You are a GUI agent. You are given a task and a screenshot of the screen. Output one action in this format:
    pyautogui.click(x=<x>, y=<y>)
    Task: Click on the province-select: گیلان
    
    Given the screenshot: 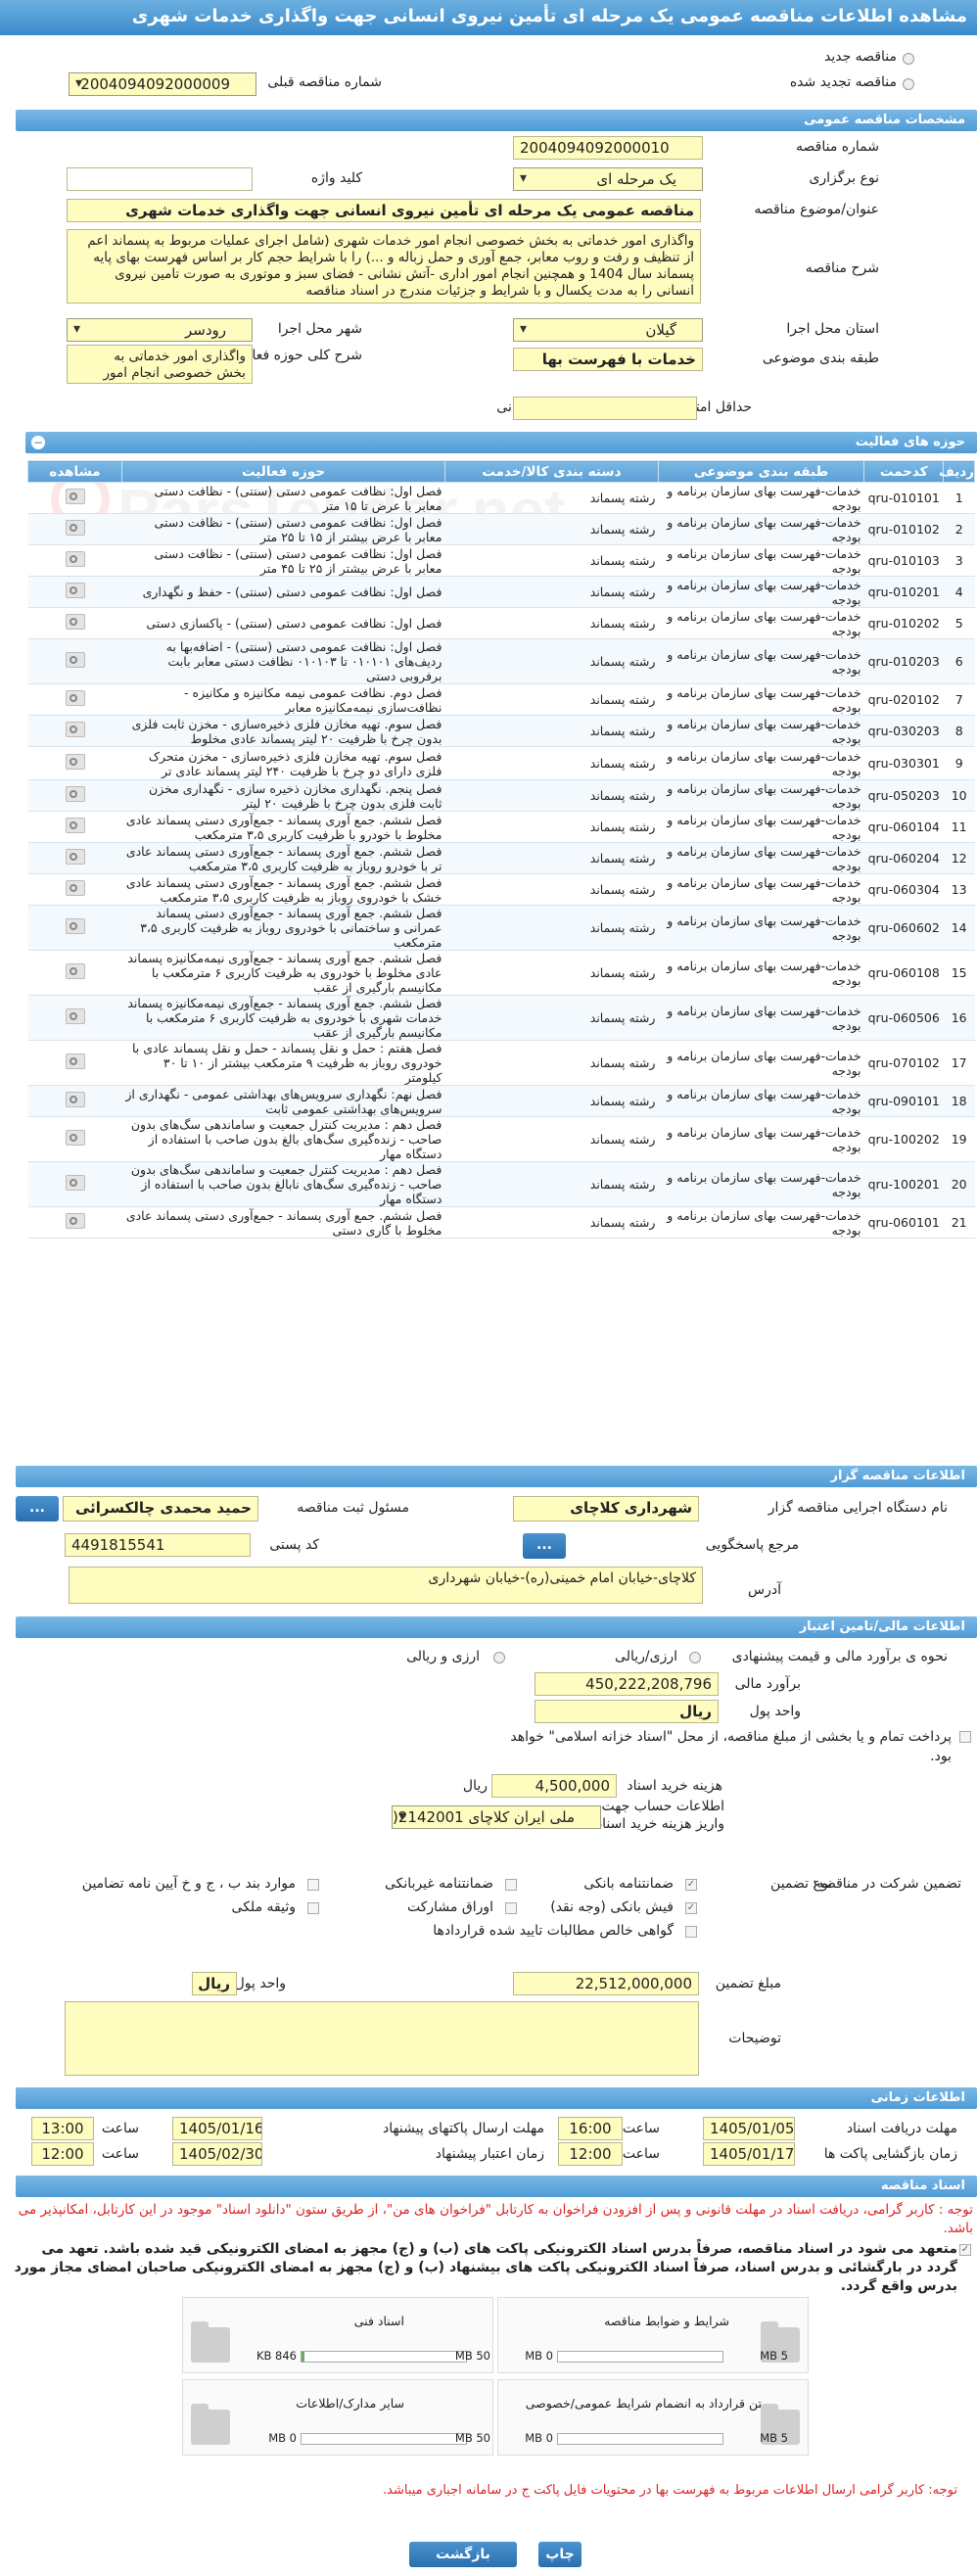 What is the action you would take?
    pyautogui.click(x=608, y=330)
    